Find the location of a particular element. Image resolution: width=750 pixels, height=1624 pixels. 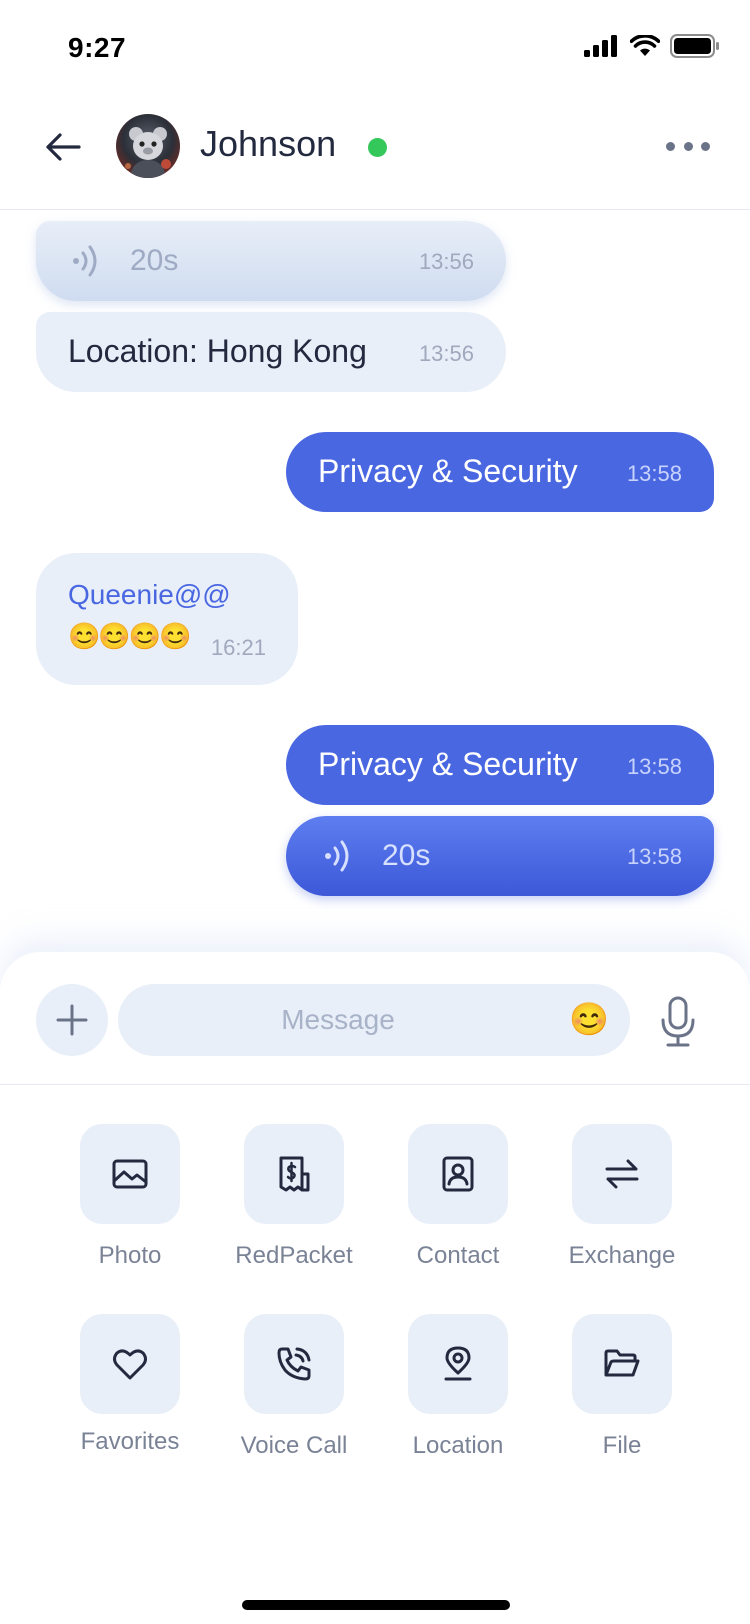

action-label: Contact is located at coordinates (458, 1255).